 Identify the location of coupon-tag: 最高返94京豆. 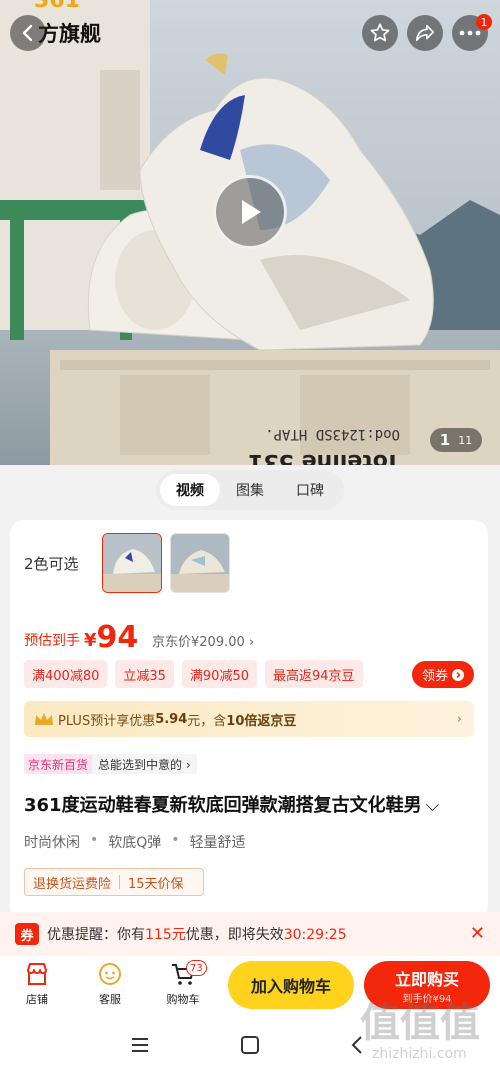
(314, 674).